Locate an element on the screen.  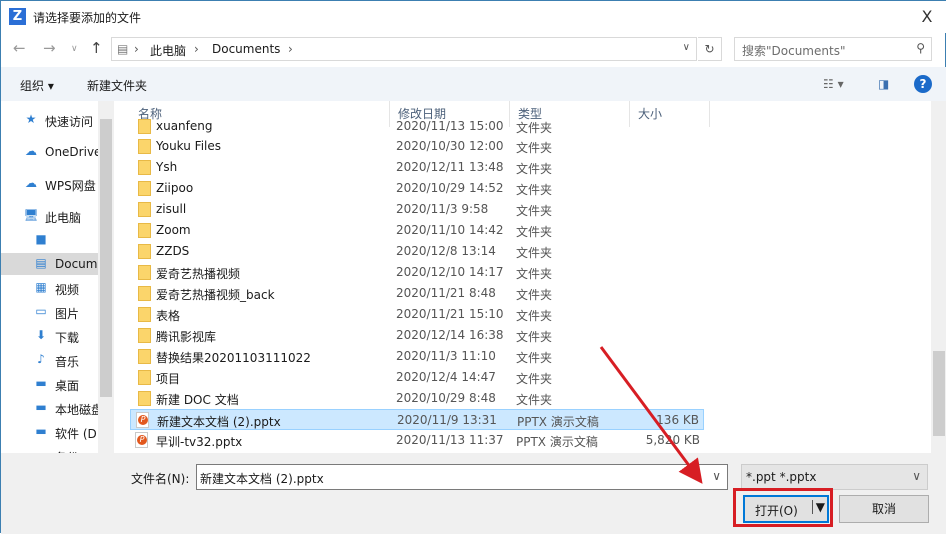
file-row: Youku Files 2020/10/30 12:00 文件夹 is located at coordinates (417, 146).